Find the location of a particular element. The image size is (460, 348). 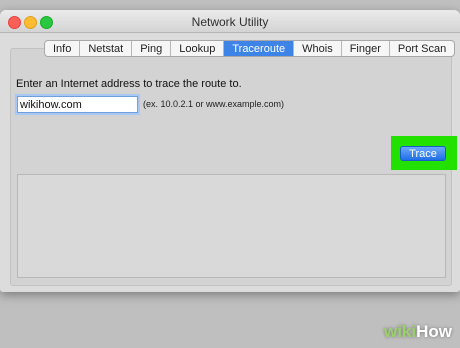

trace-button: Trace is located at coordinates (423, 153).